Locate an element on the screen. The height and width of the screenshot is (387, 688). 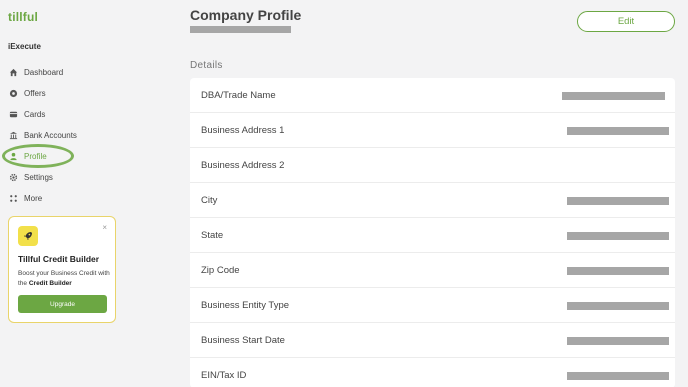
sidebar-item-more: More is located at coordinates (85, 198).